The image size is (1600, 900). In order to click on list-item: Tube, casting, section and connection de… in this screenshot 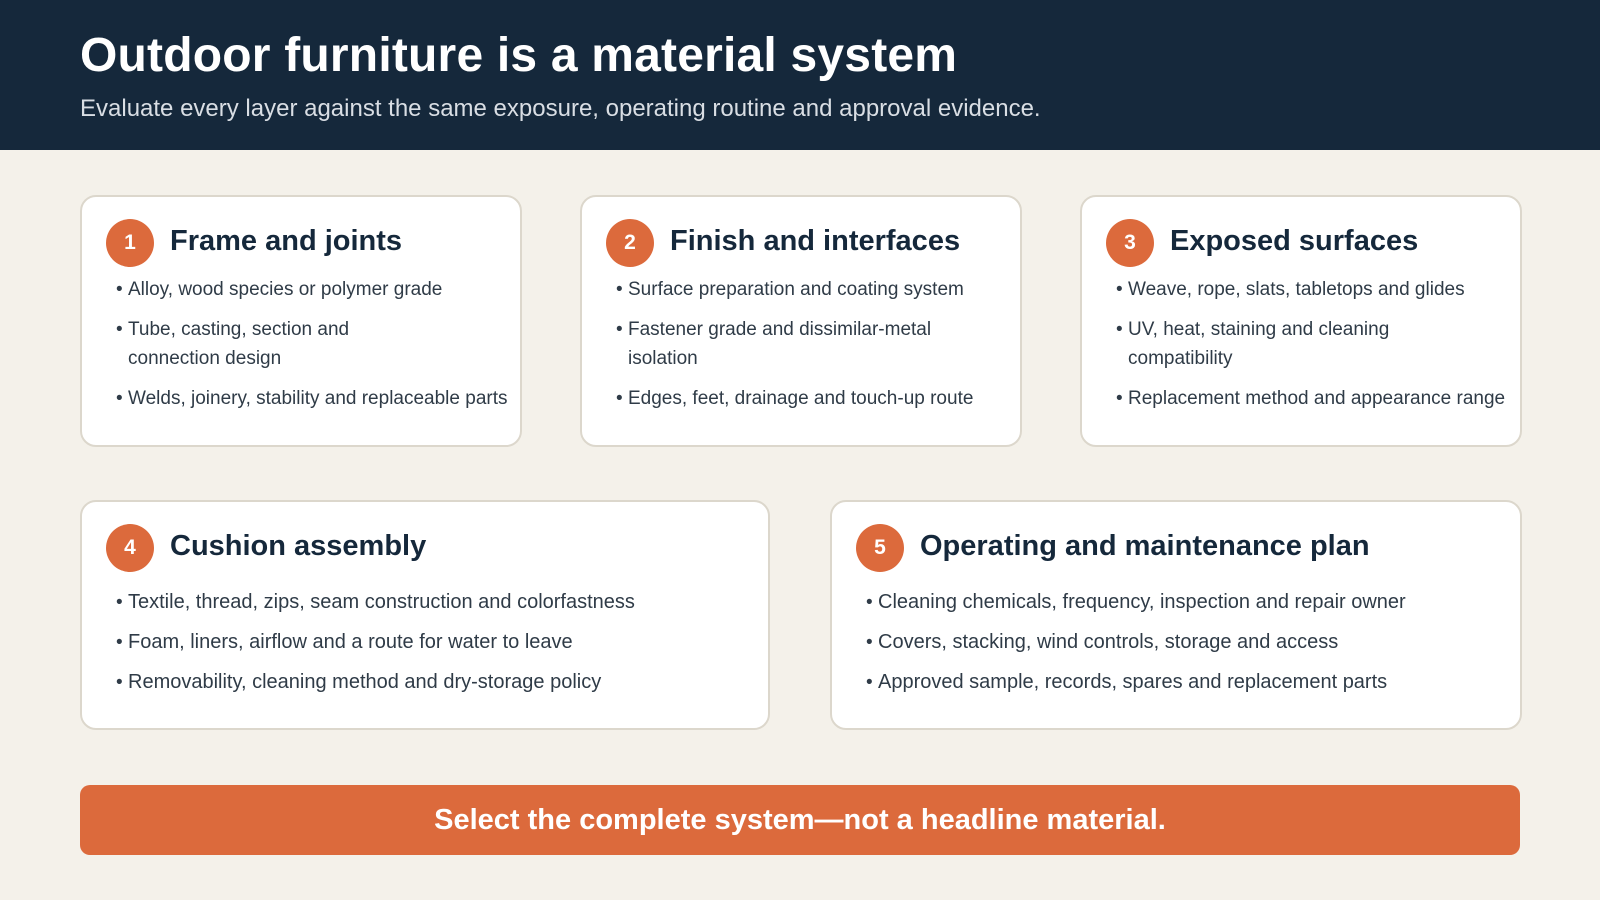, I will do `click(316, 344)`.